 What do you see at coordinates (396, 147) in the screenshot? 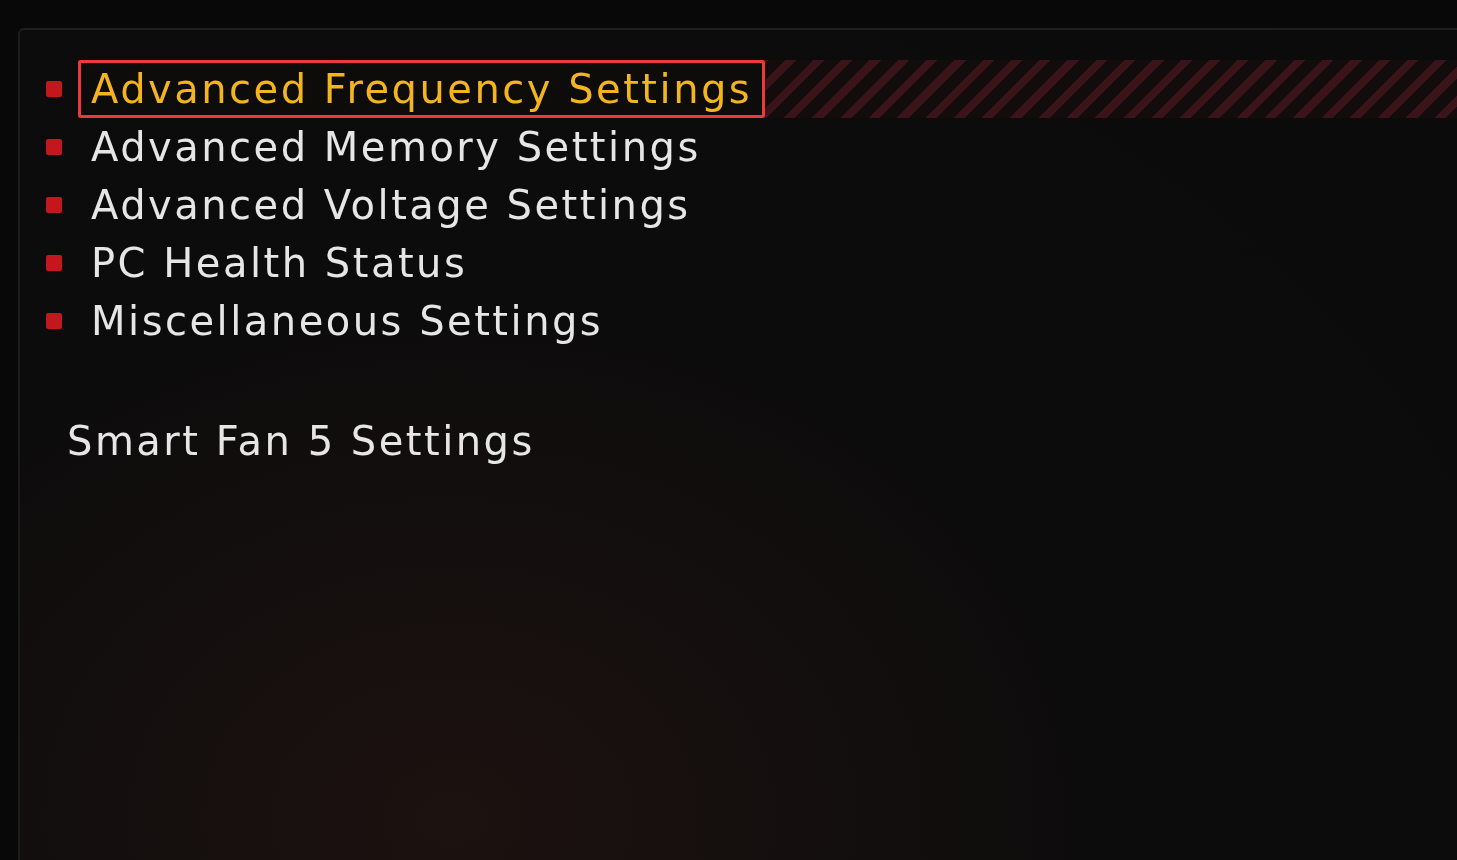
I see `menu-item: Advanced Memory Settings` at bounding box center [396, 147].